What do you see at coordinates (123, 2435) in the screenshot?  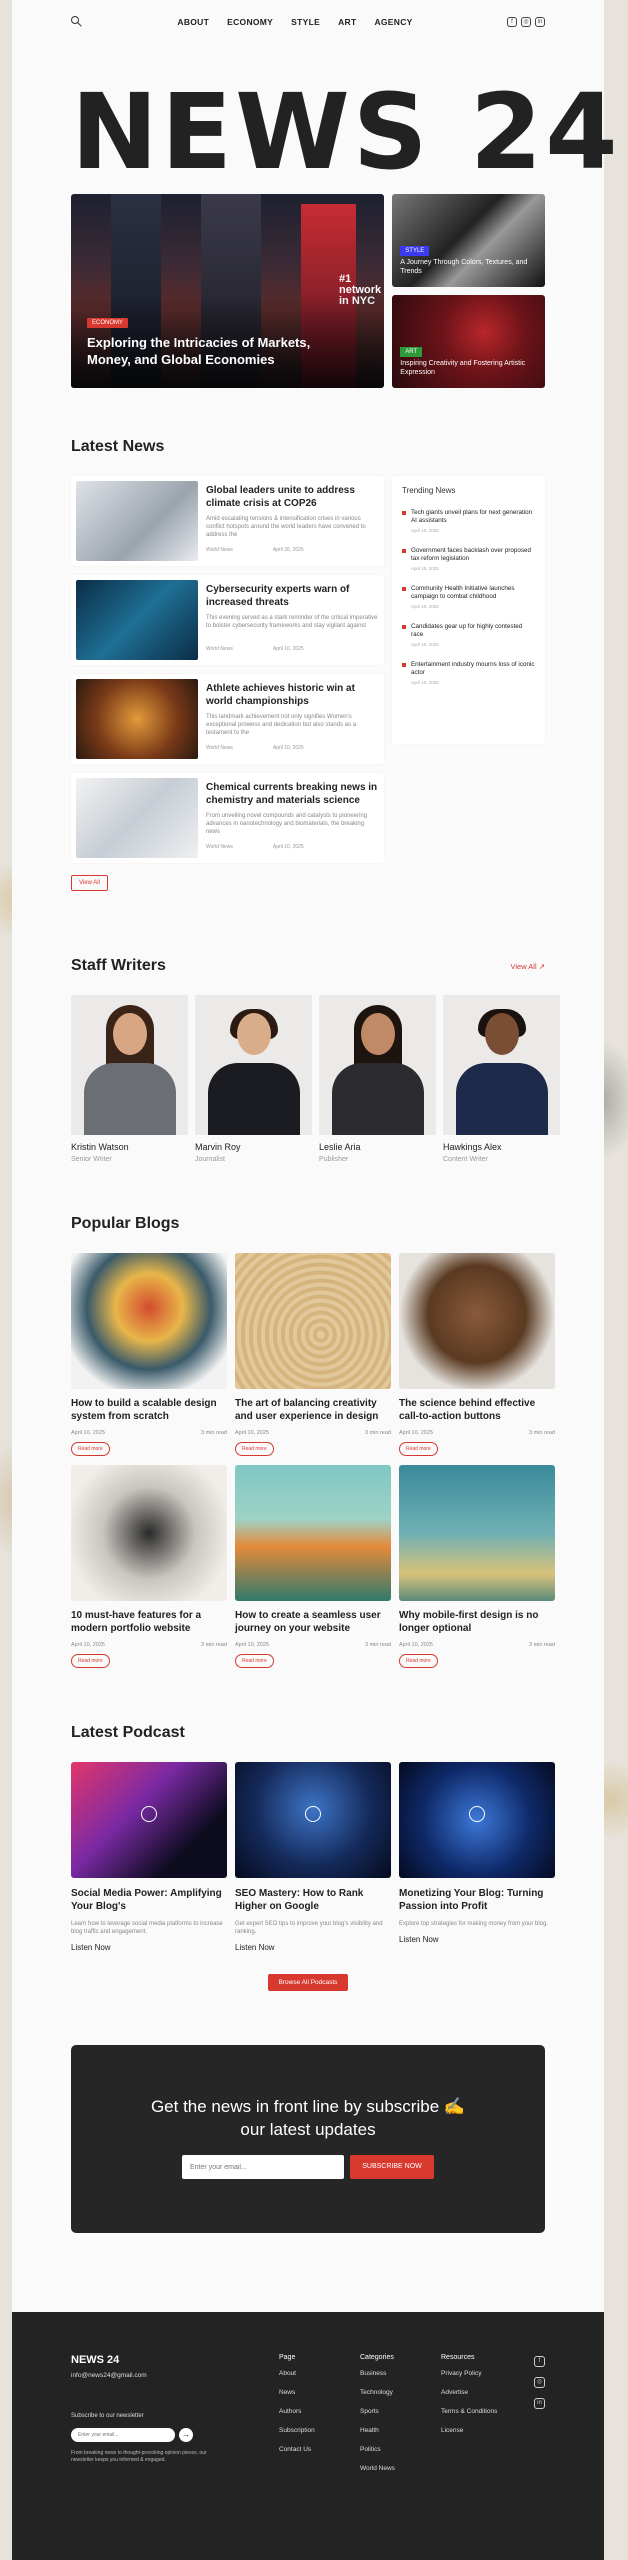 I see `newsletter-email-input` at bounding box center [123, 2435].